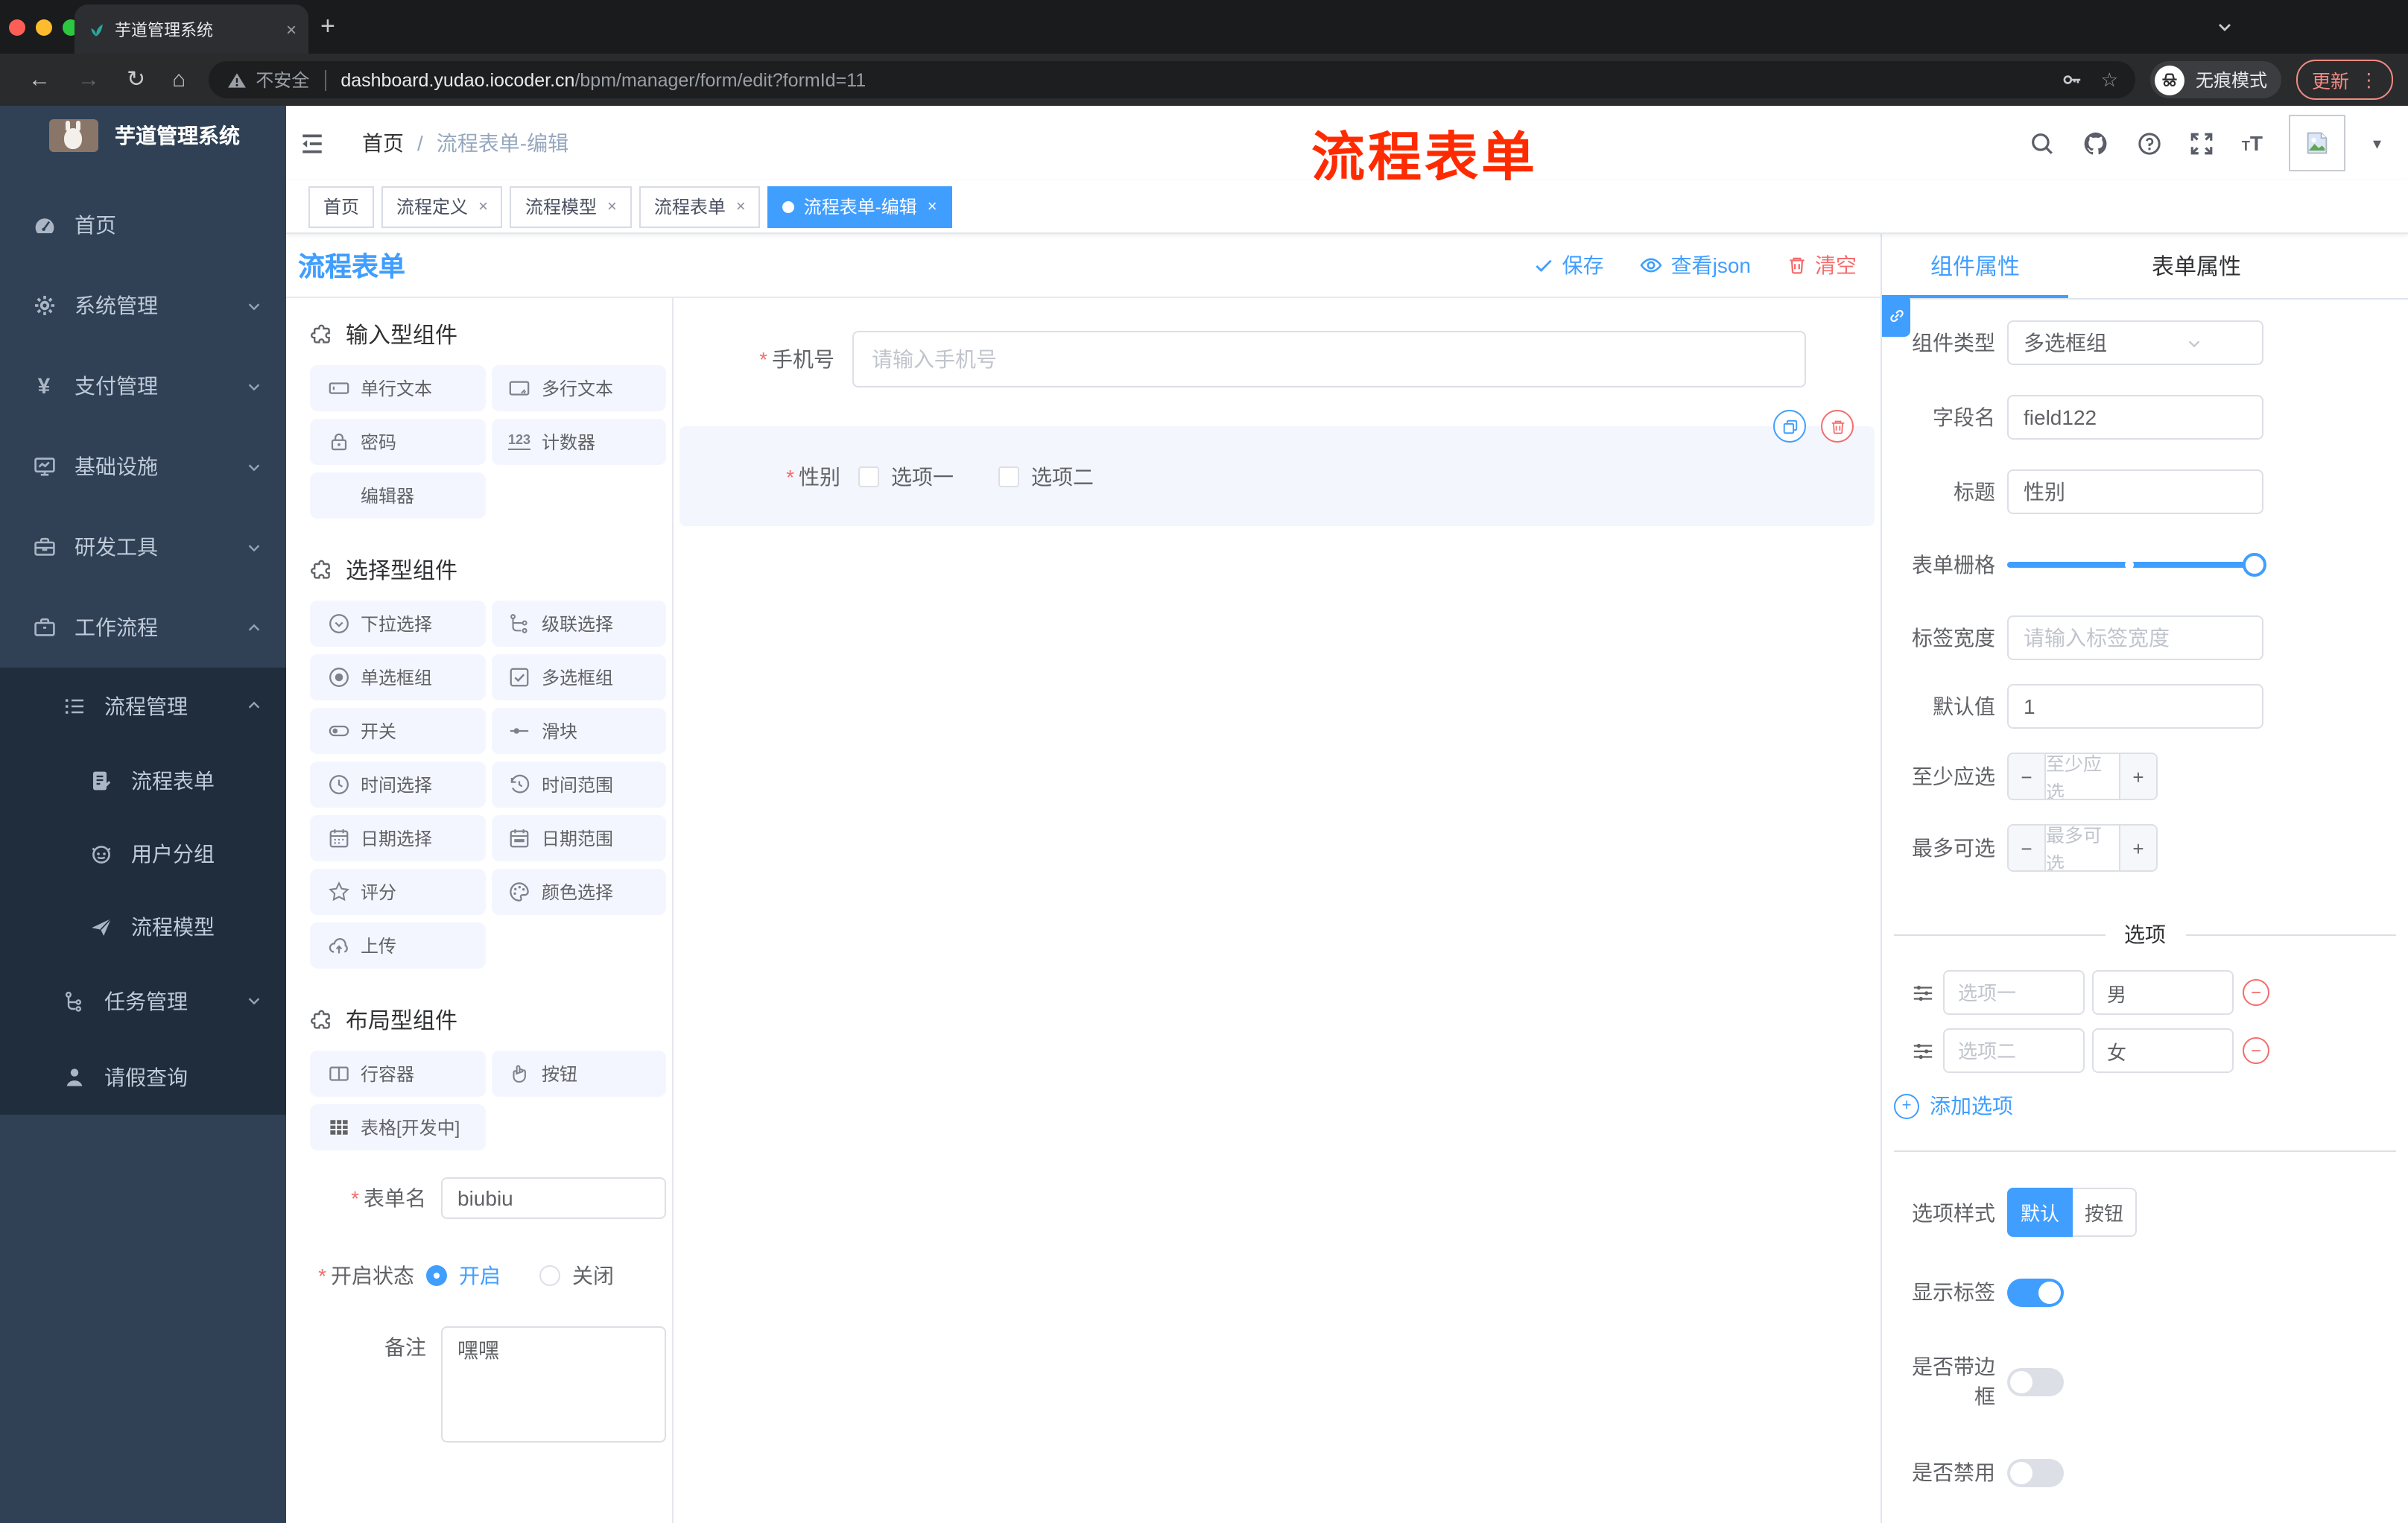 Image resolution: width=2408 pixels, height=1523 pixels. I want to click on view-json-button: 查看json, so click(1695, 265).